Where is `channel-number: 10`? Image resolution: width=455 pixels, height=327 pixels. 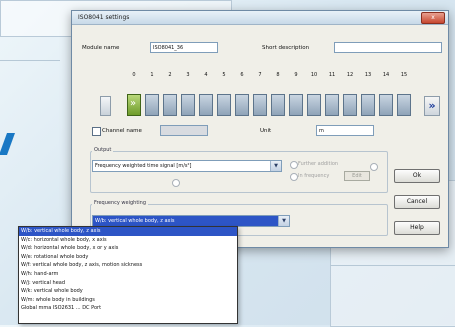 channel-number: 10 is located at coordinates (314, 75).